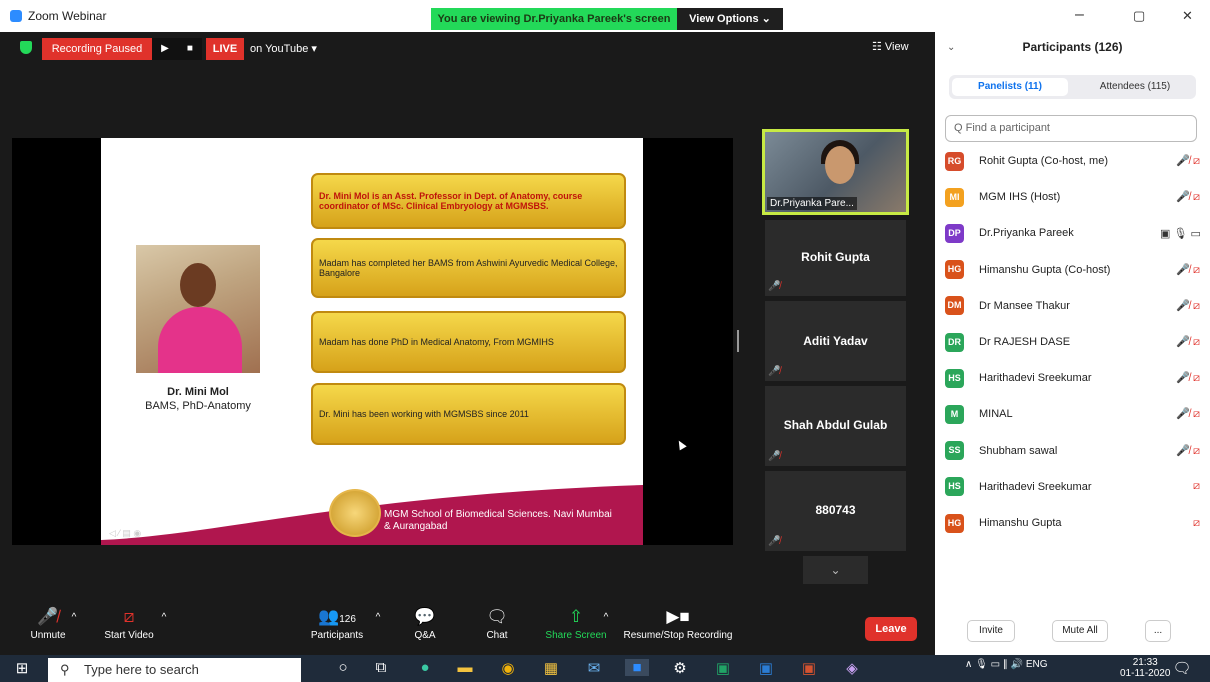 This screenshot has width=1210, height=682. I want to click on tab-panelists: Panelists (11), so click(1010, 87).